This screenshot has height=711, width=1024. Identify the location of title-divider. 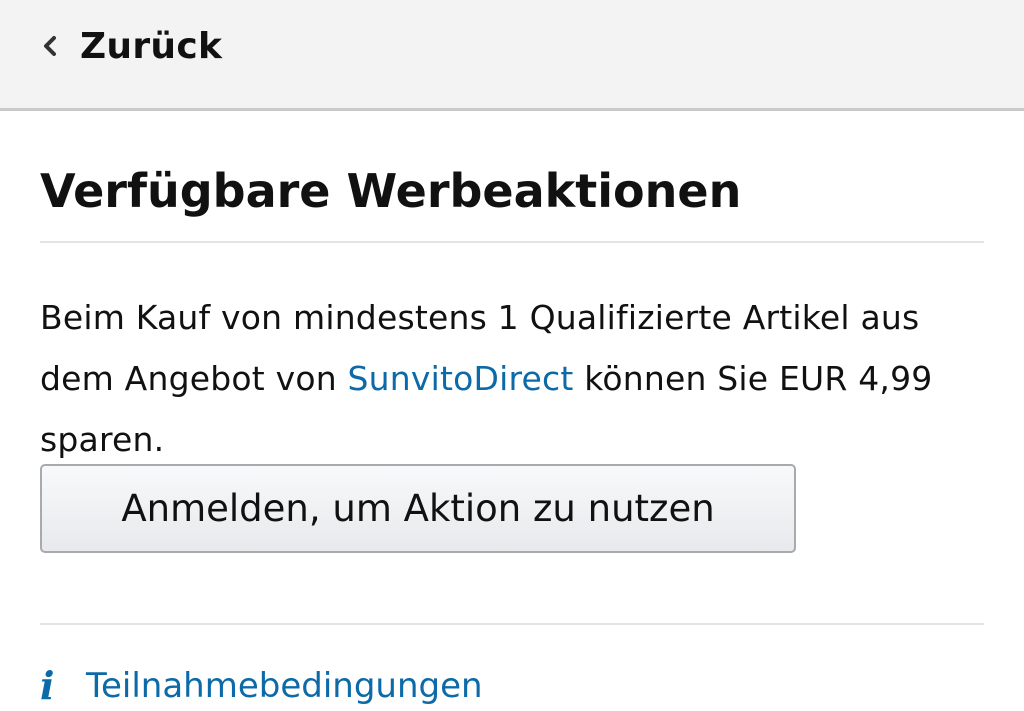
(512, 242).